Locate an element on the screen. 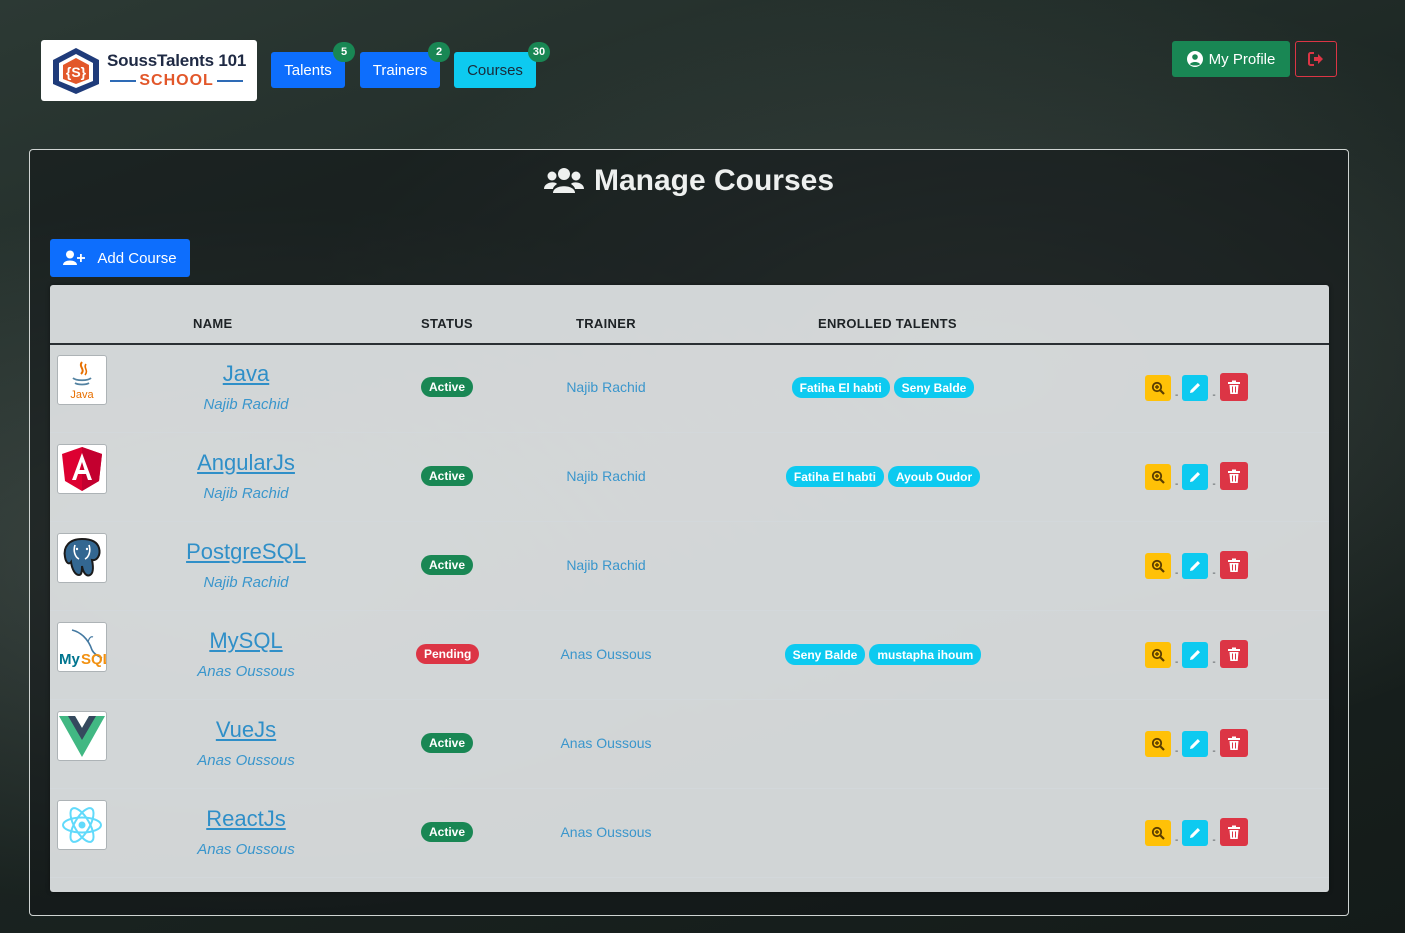 The image size is (1405, 933). java-logo-icon: Java is located at coordinates (82, 380).